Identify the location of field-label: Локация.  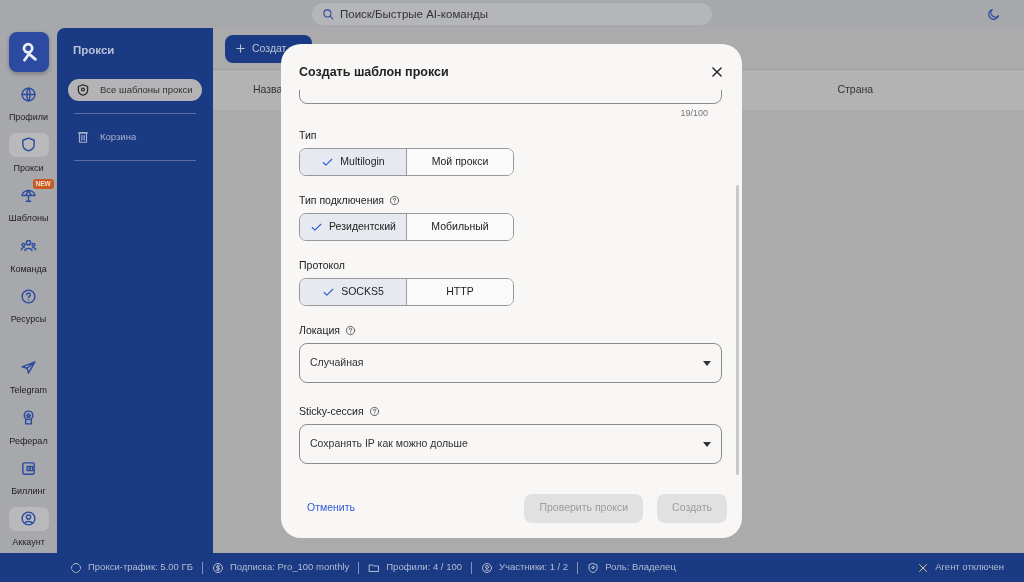
(319, 330).